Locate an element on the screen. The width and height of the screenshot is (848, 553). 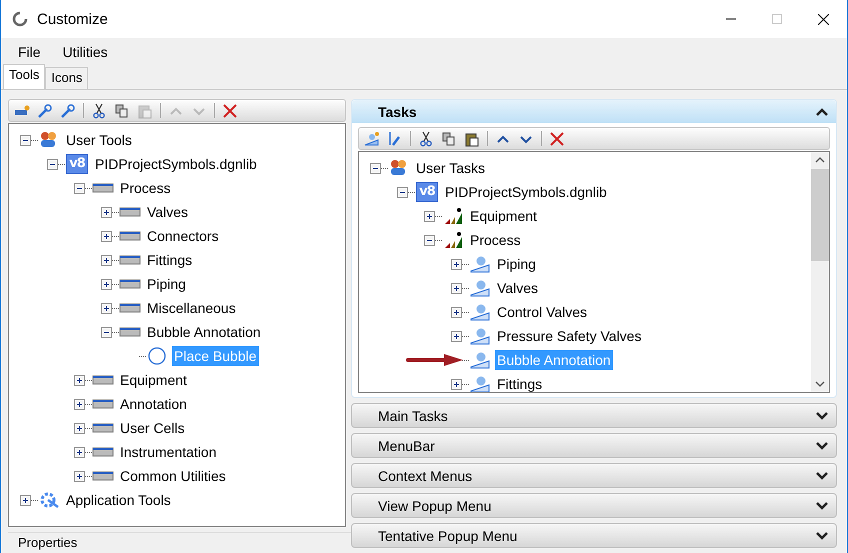
tree-item: Instrumentation is located at coordinates (168, 452).